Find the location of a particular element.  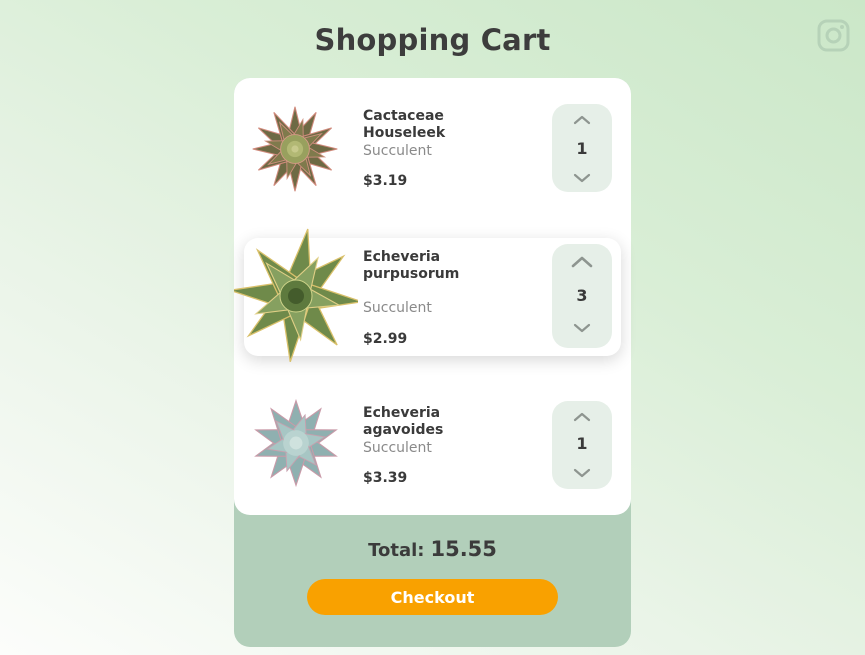

cart-item: Cactaceae Houseleek Succulent $3.19 1 is located at coordinates (432, 153).